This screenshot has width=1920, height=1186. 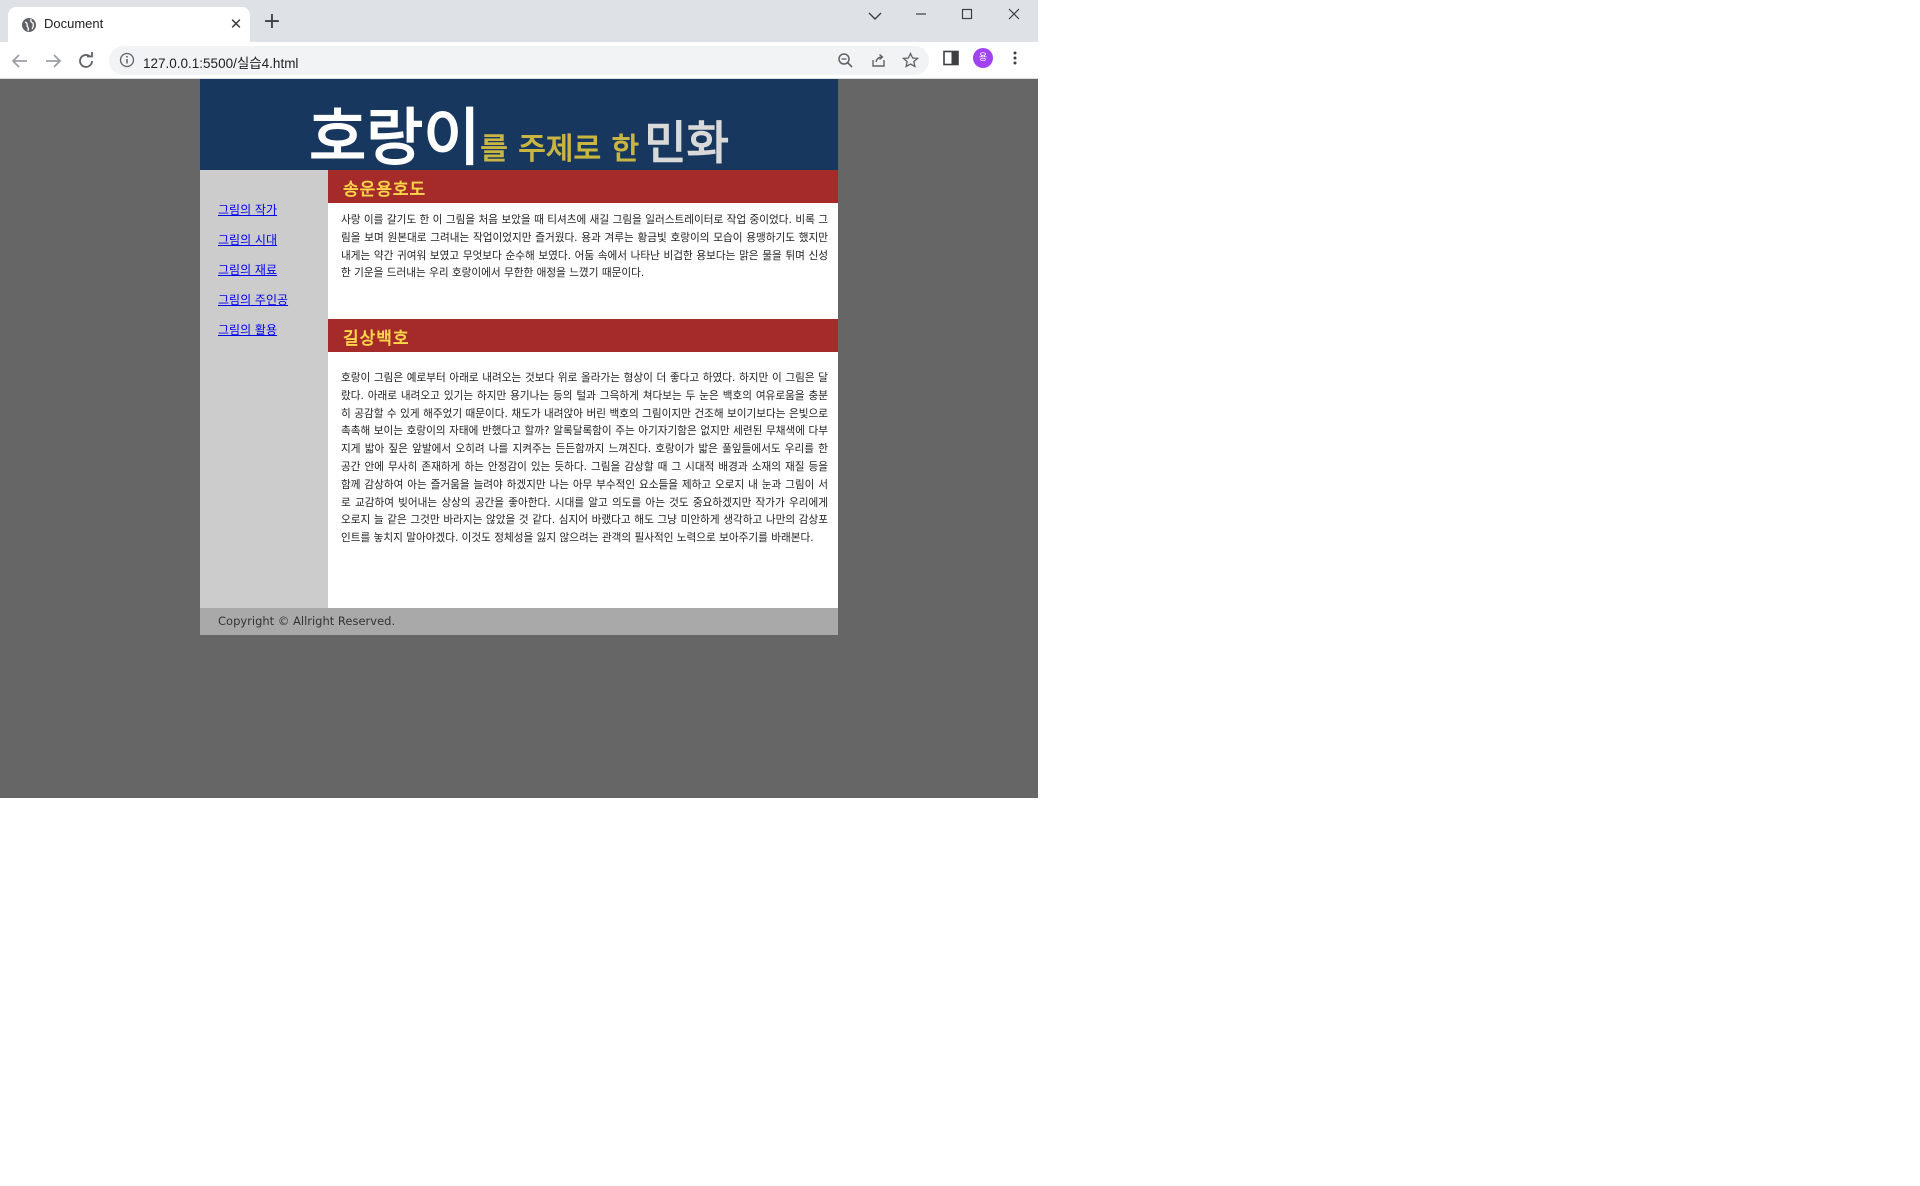 I want to click on info-icon, so click(x=127, y=60).